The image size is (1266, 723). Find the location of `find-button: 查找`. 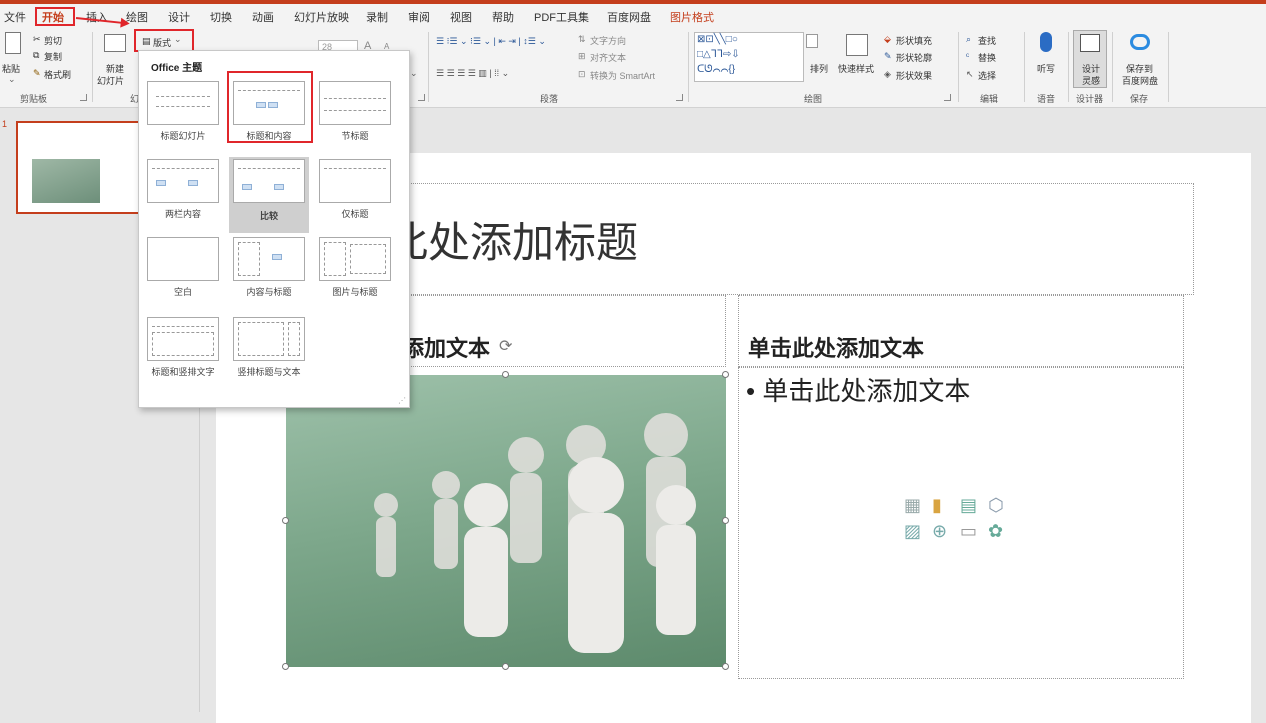

find-button: 查找 is located at coordinates (987, 40).